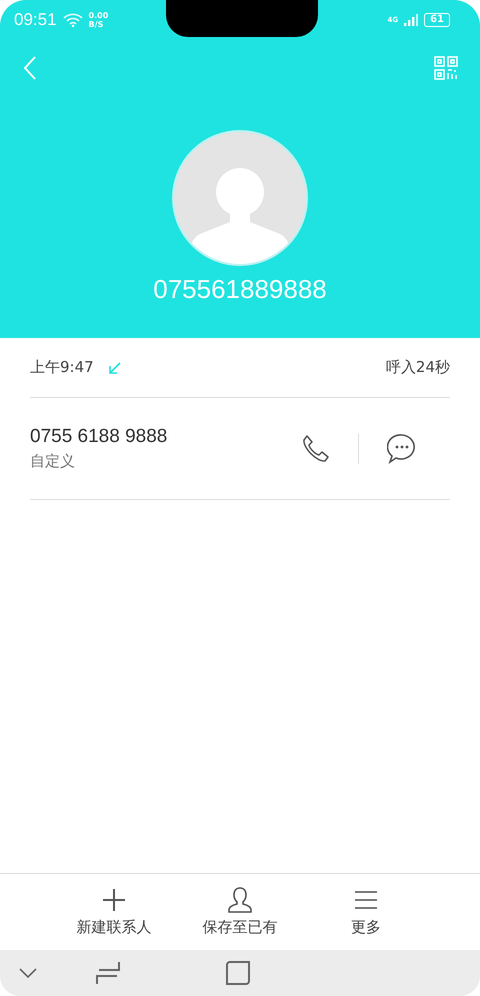 The width and height of the screenshot is (480, 996). What do you see at coordinates (411, 20) in the screenshot?
I see `signal-icon` at bounding box center [411, 20].